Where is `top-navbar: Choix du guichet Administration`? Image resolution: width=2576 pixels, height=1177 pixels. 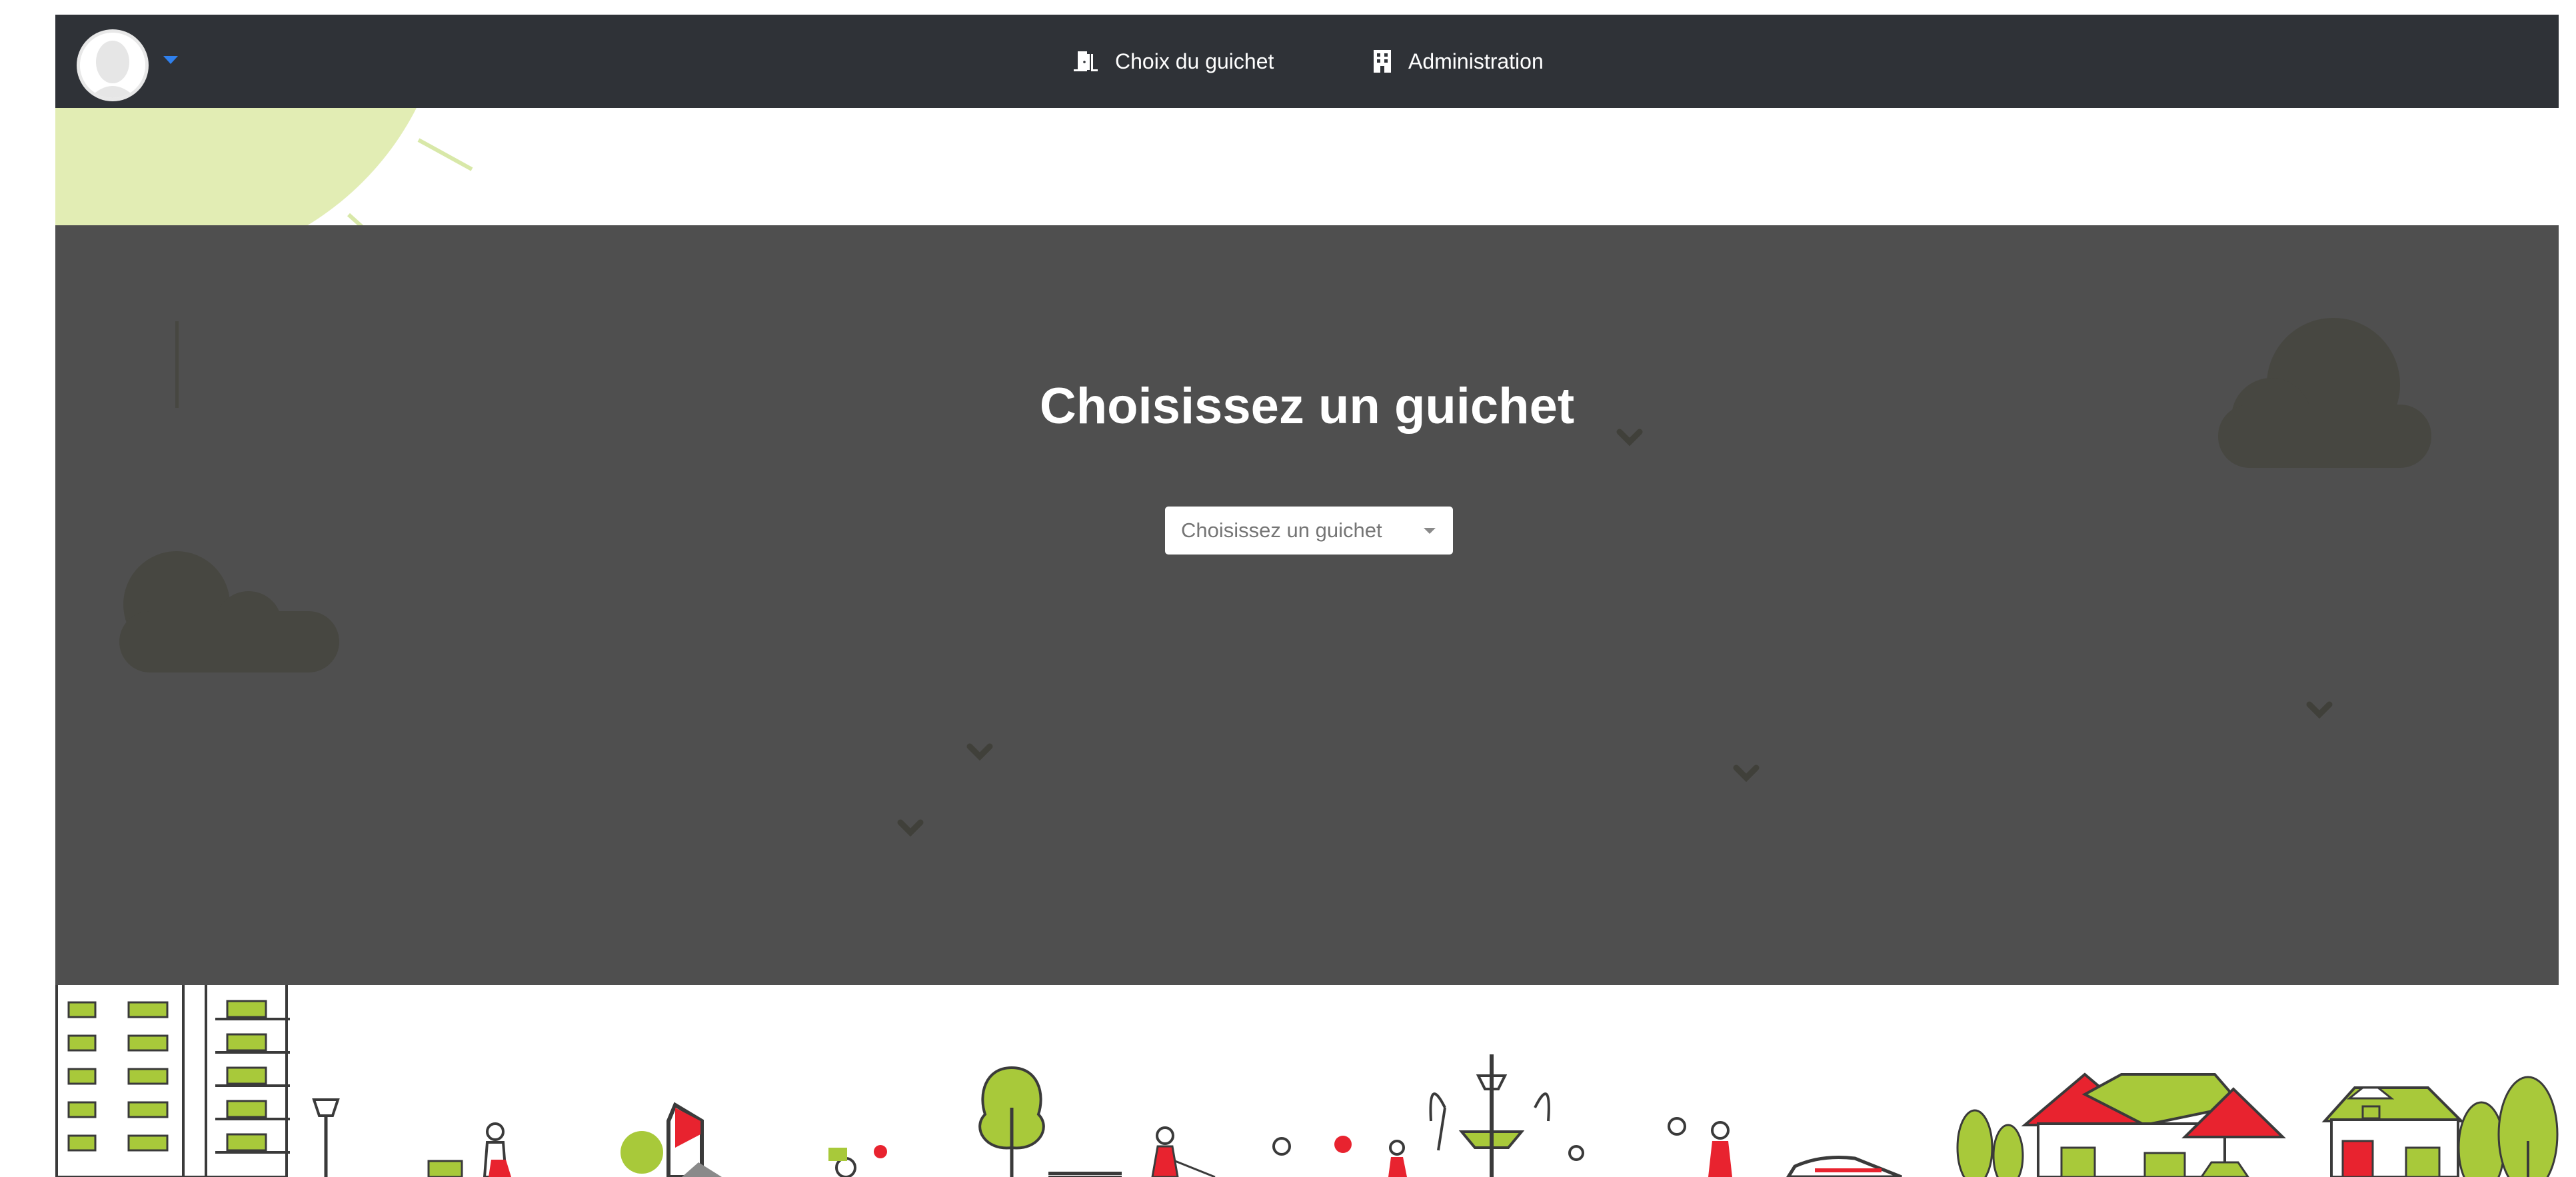 top-navbar: Choix du guichet Administration is located at coordinates (1307, 61).